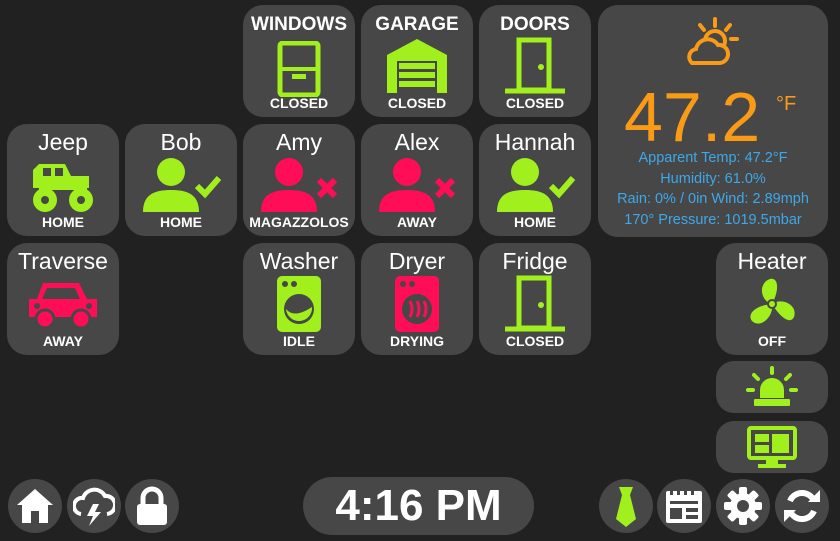 This screenshot has height=541, width=840. I want to click on window-closed-icon, so click(299, 69).